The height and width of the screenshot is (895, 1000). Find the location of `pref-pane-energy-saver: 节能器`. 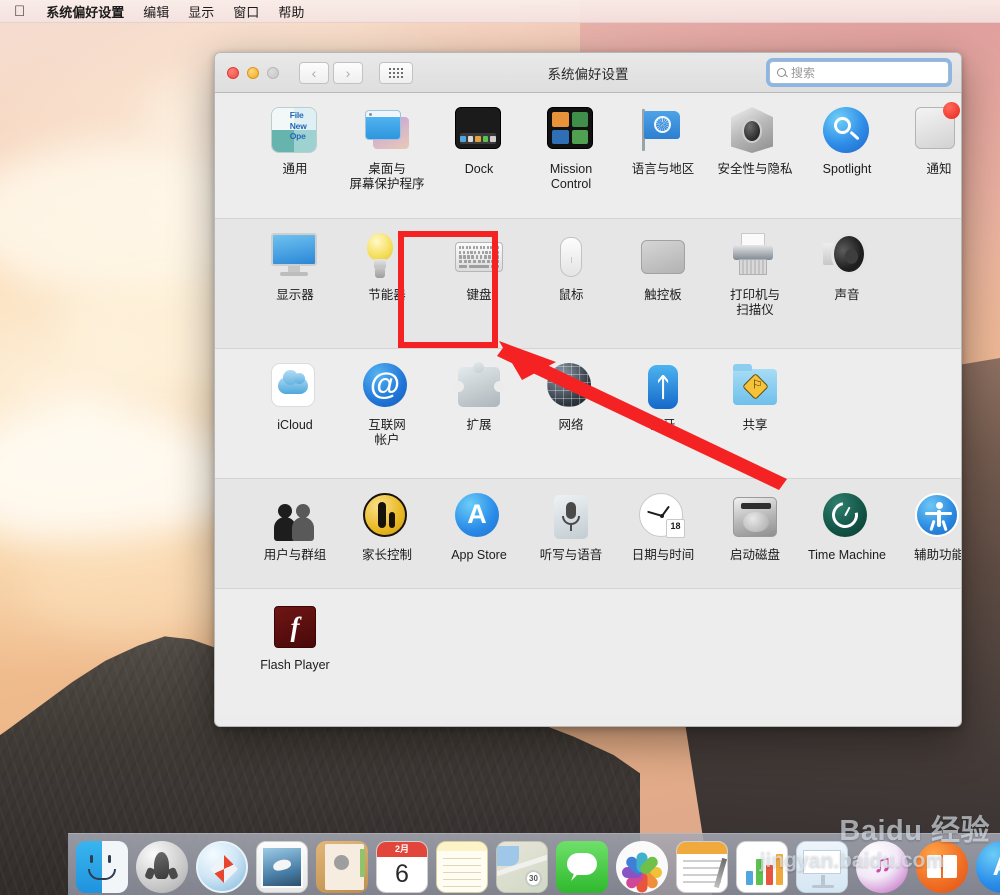

pref-pane-energy-saver: 节能器 is located at coordinates (387, 268).